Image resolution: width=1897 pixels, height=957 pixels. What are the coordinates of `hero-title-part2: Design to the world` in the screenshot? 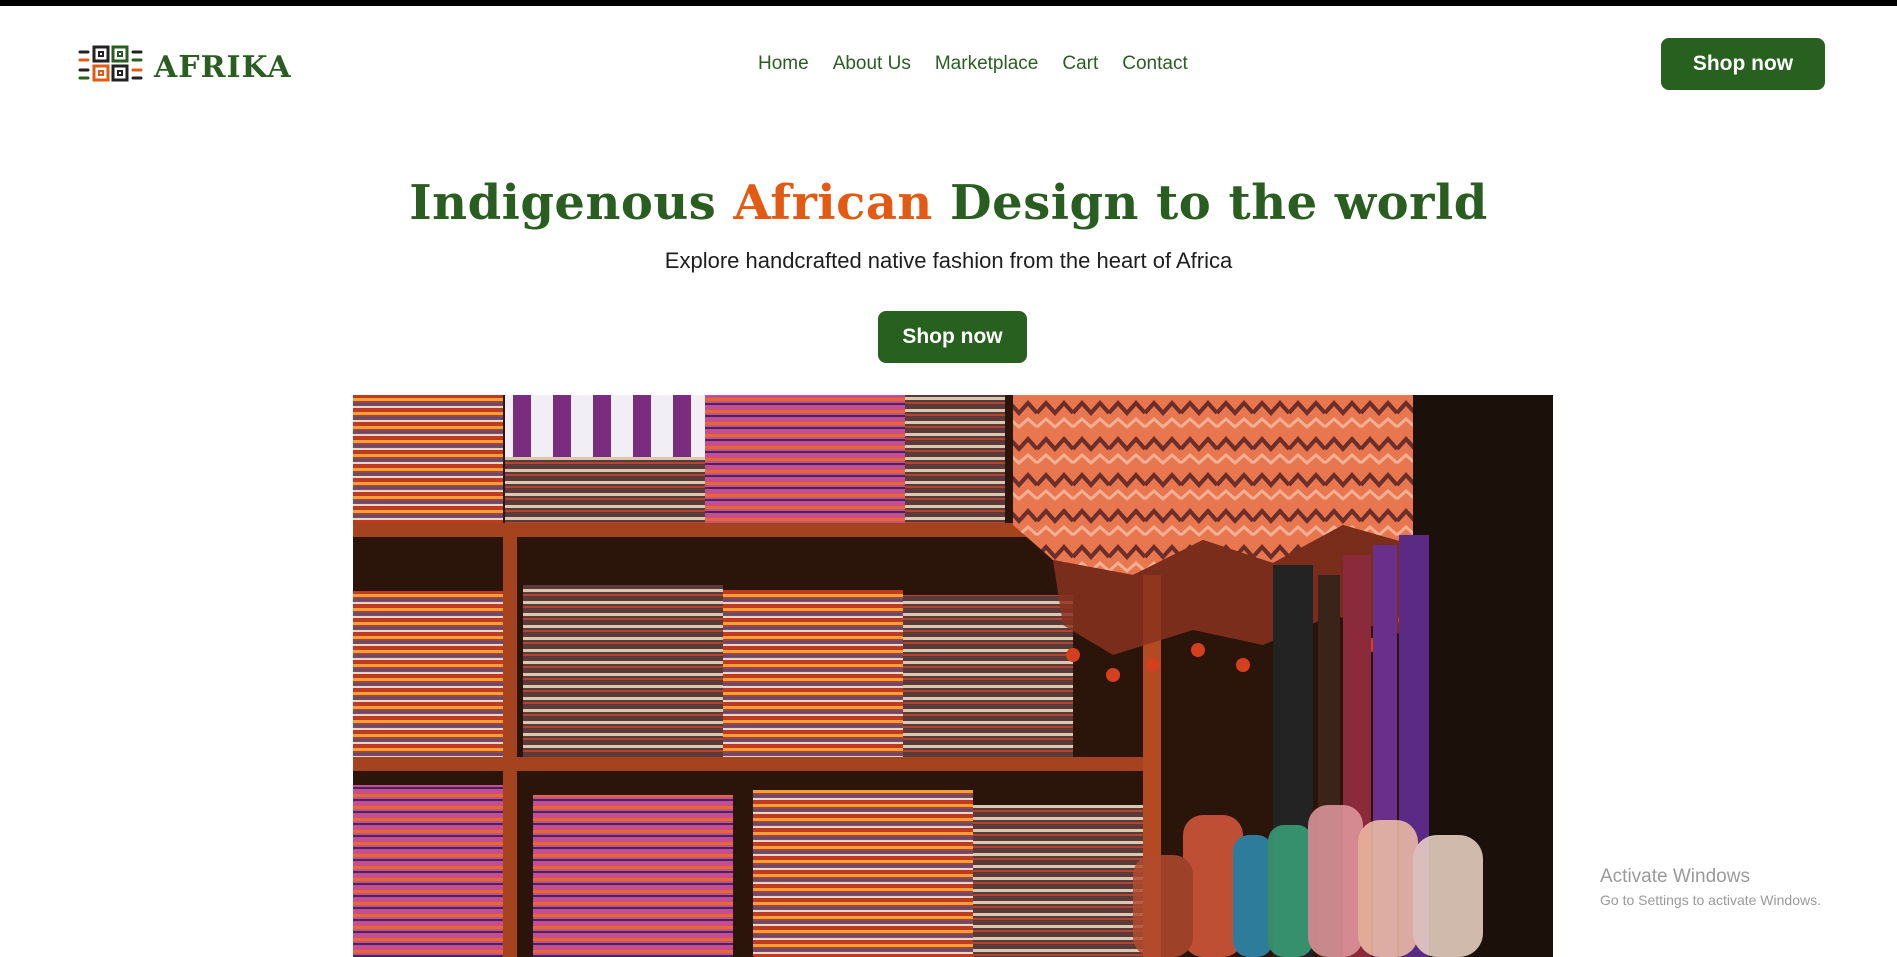 It's located at (1210, 203).